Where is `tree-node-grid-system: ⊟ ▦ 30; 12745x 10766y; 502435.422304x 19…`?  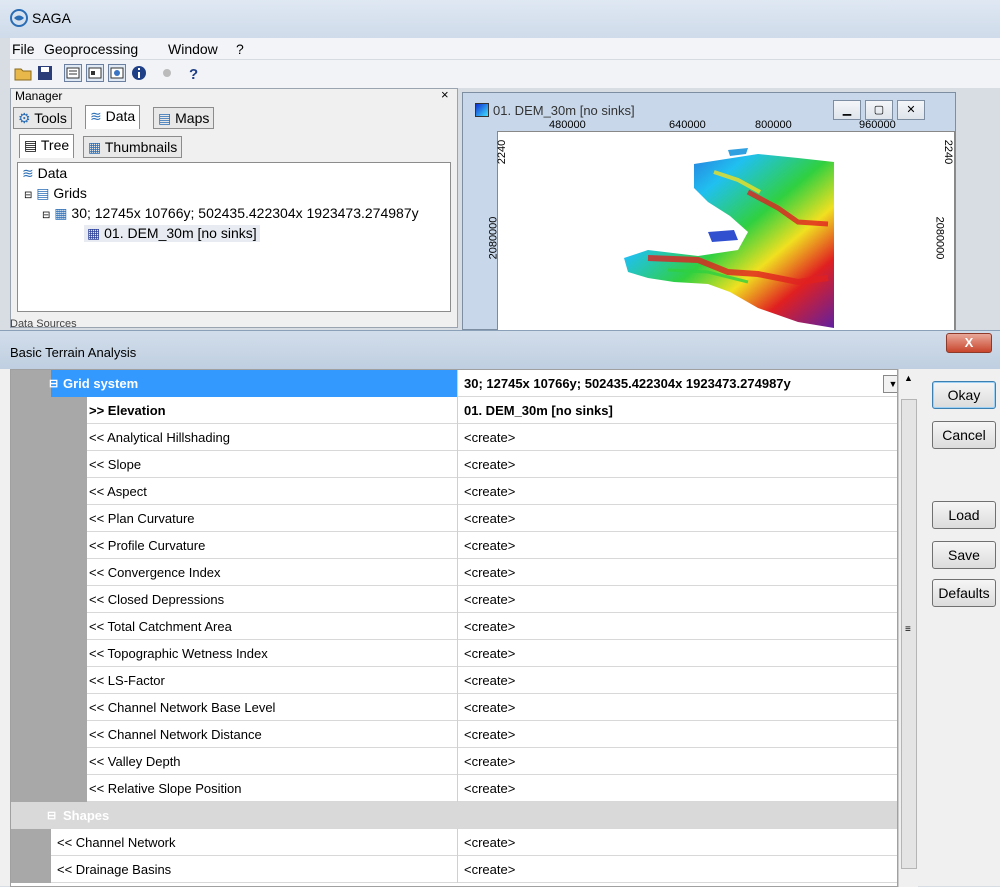
tree-node-grid-system: ⊟ ▦ 30; 12745x 10766y; 502435.422304x 19… is located at coordinates (230, 213).